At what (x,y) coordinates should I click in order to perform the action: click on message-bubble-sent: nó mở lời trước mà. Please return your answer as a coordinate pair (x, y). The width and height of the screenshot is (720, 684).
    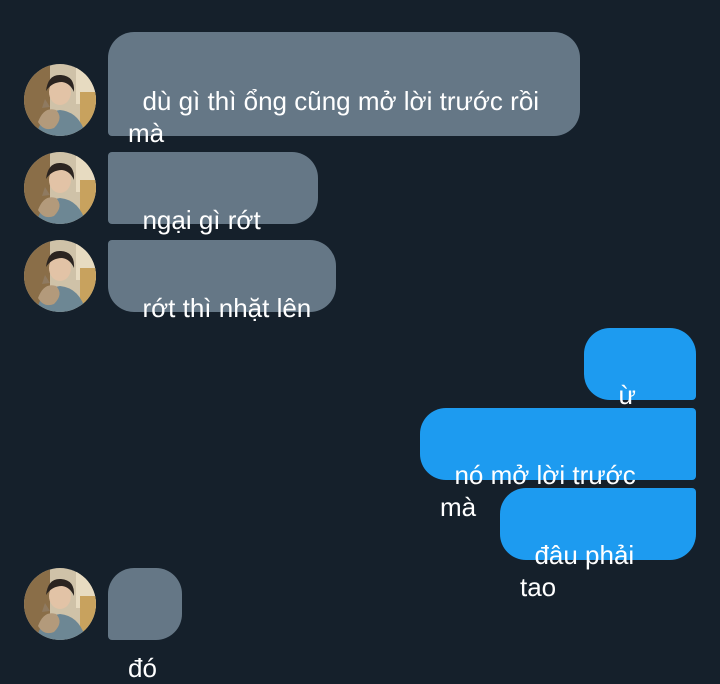
    Looking at the image, I should click on (558, 465).